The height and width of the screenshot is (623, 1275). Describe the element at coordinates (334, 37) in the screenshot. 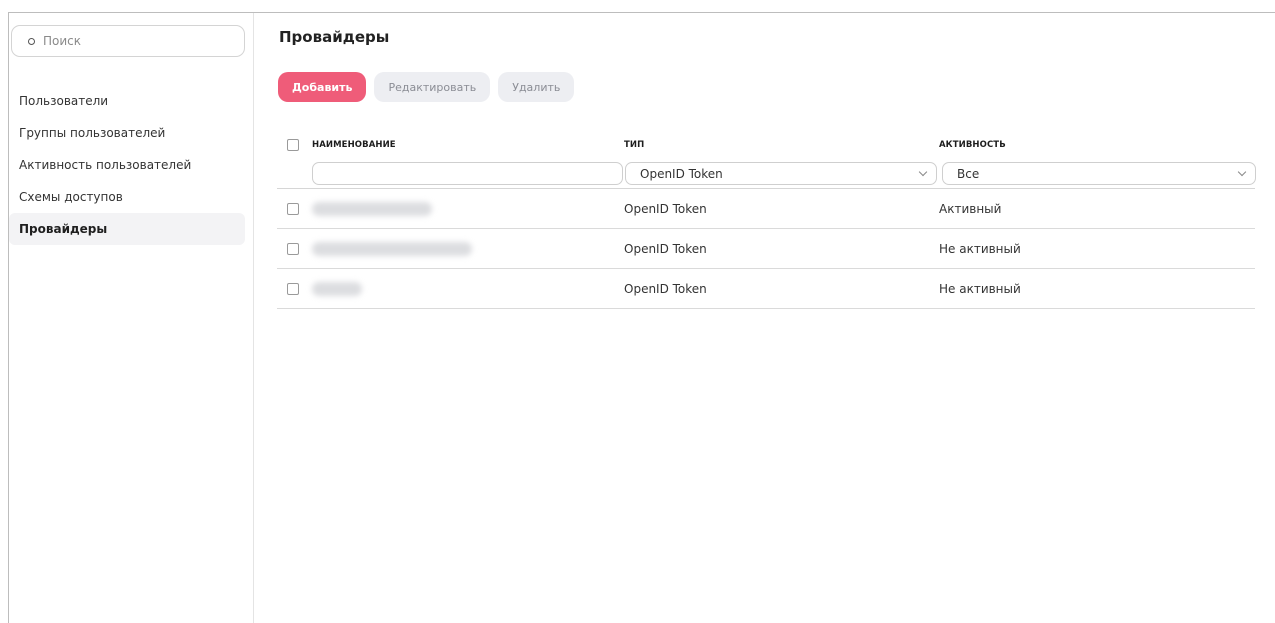

I see `page-title: Провайдеры` at that location.